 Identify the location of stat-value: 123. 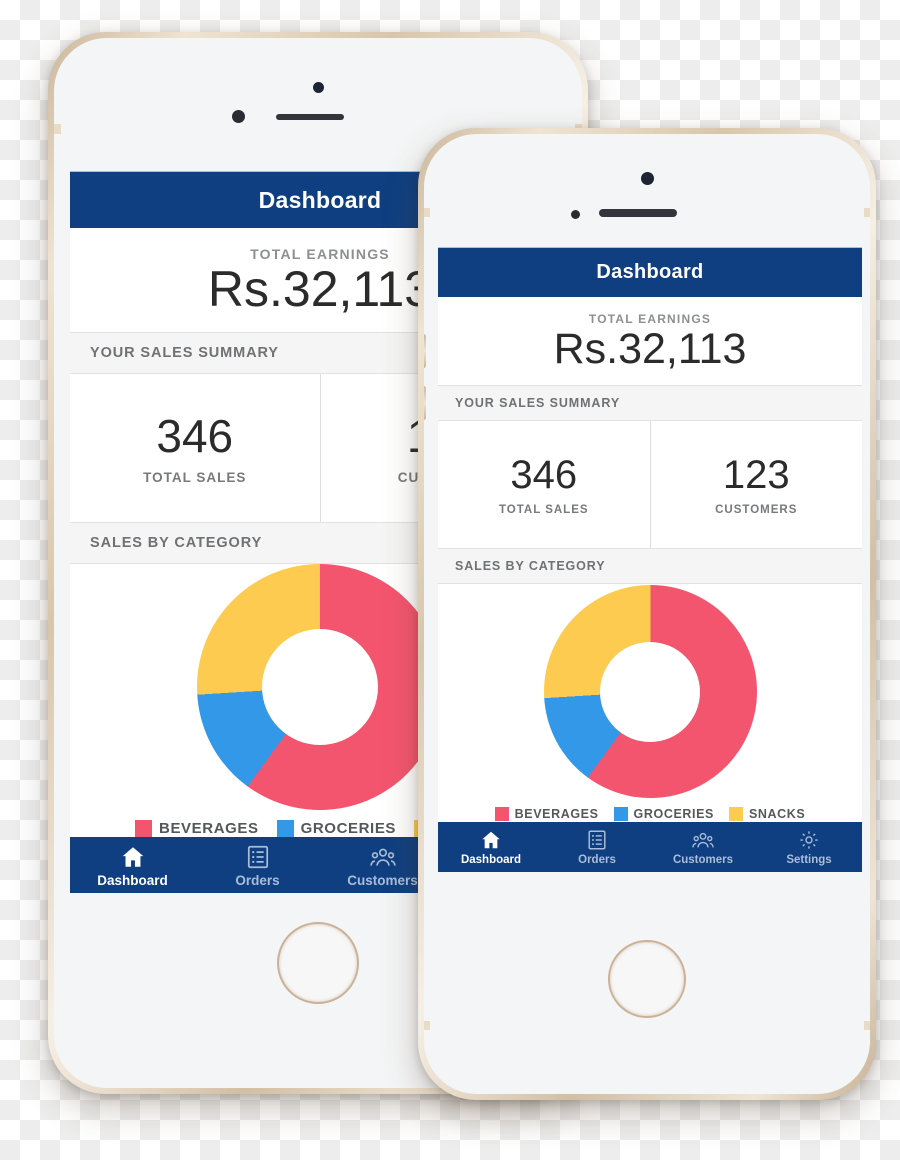
(756, 475).